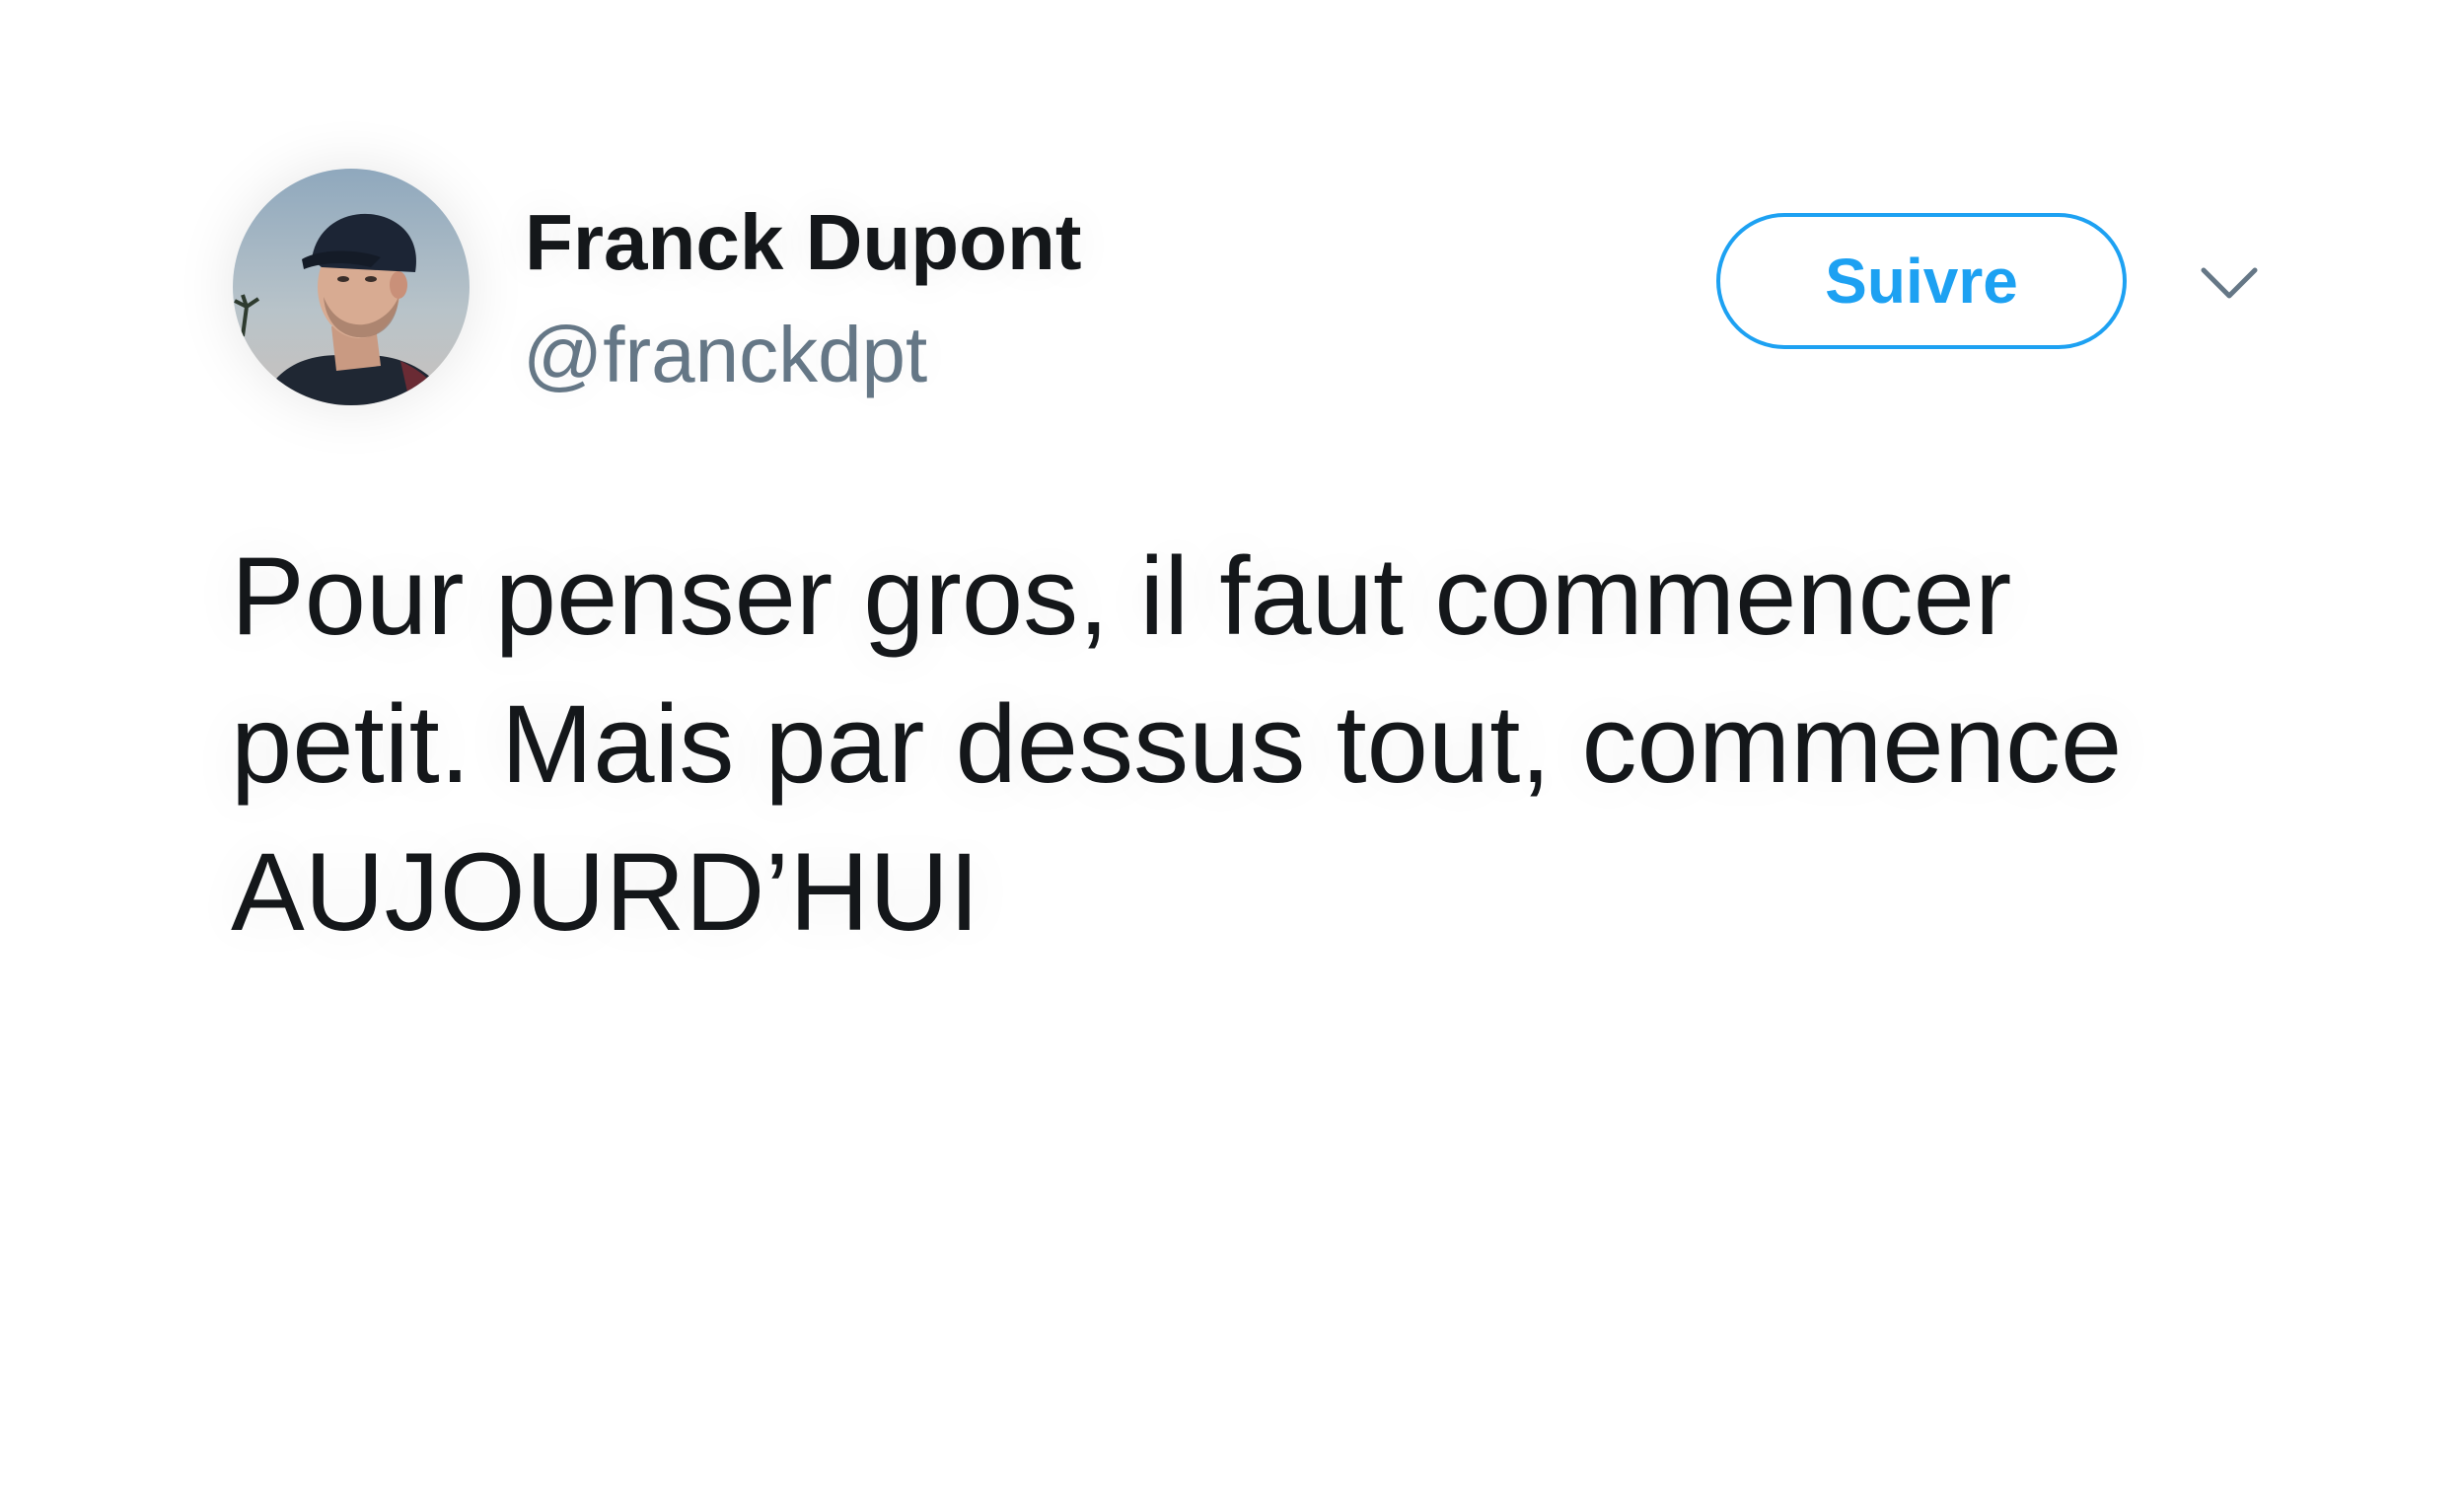 This screenshot has width=2464, height=1493. I want to click on chevron-down-icon, so click(2229, 283).